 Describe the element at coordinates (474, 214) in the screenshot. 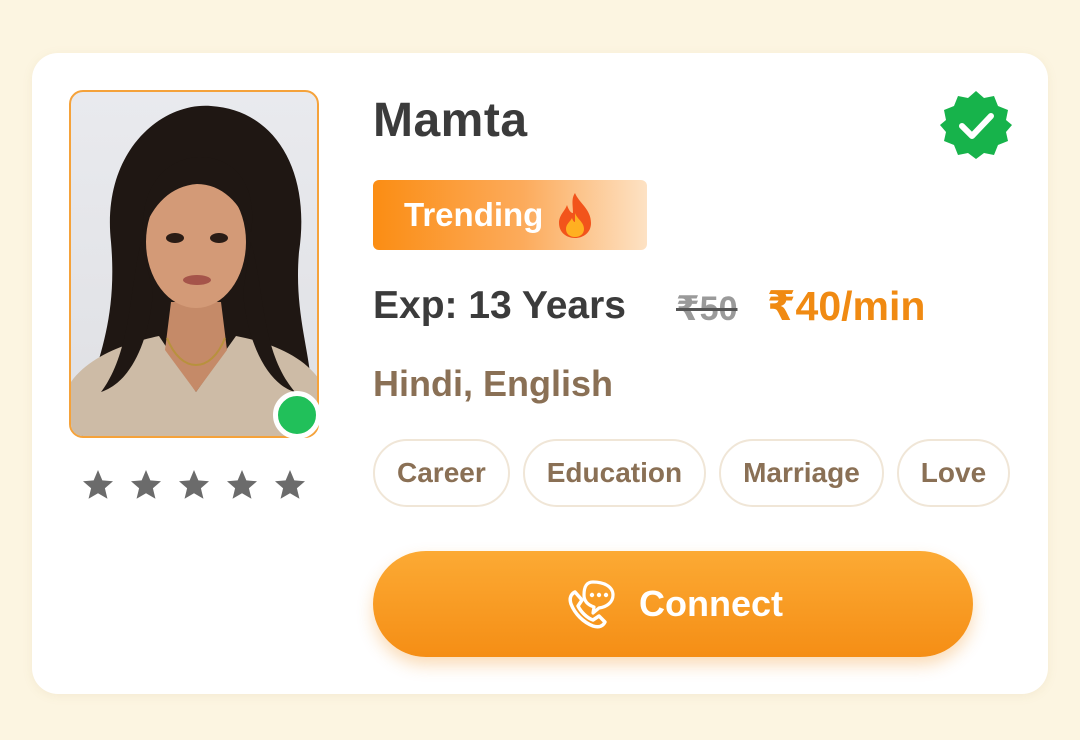

I see `trending-label: Trending` at that location.